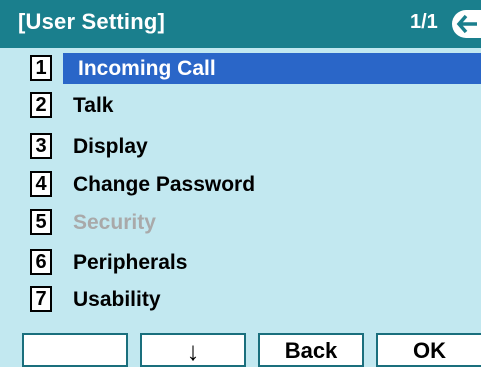 Image resolution: width=481 pixels, height=367 pixels. I want to click on menu-item-talk: 2 Talk, so click(240, 105).